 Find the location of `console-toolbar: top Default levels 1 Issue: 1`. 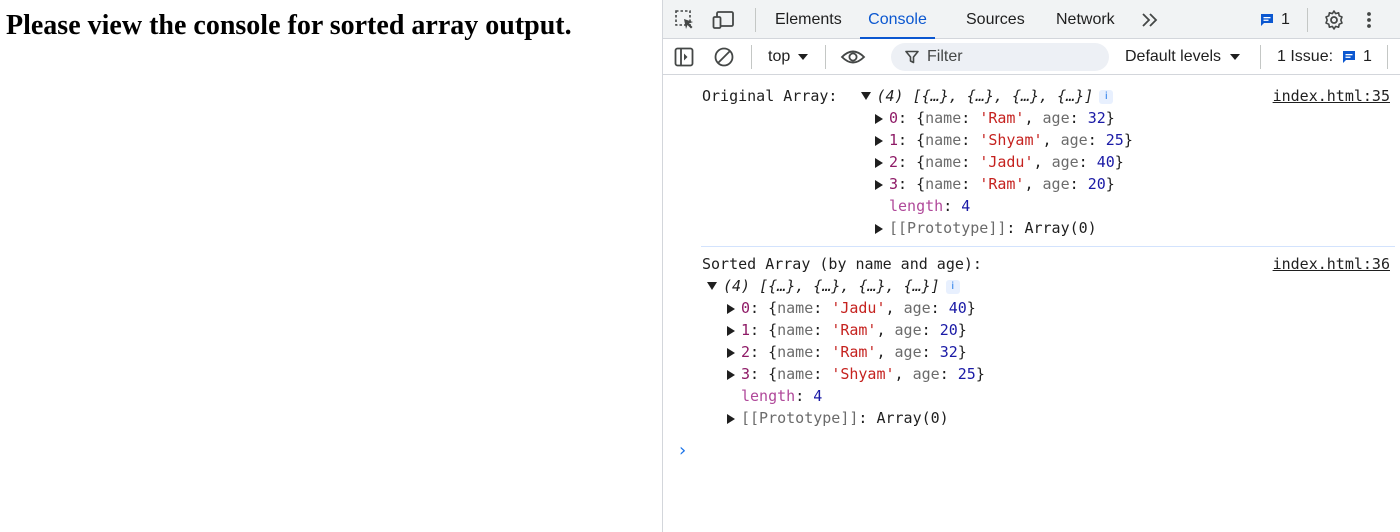

console-toolbar: top Default levels 1 Issue: 1 is located at coordinates (1031, 57).